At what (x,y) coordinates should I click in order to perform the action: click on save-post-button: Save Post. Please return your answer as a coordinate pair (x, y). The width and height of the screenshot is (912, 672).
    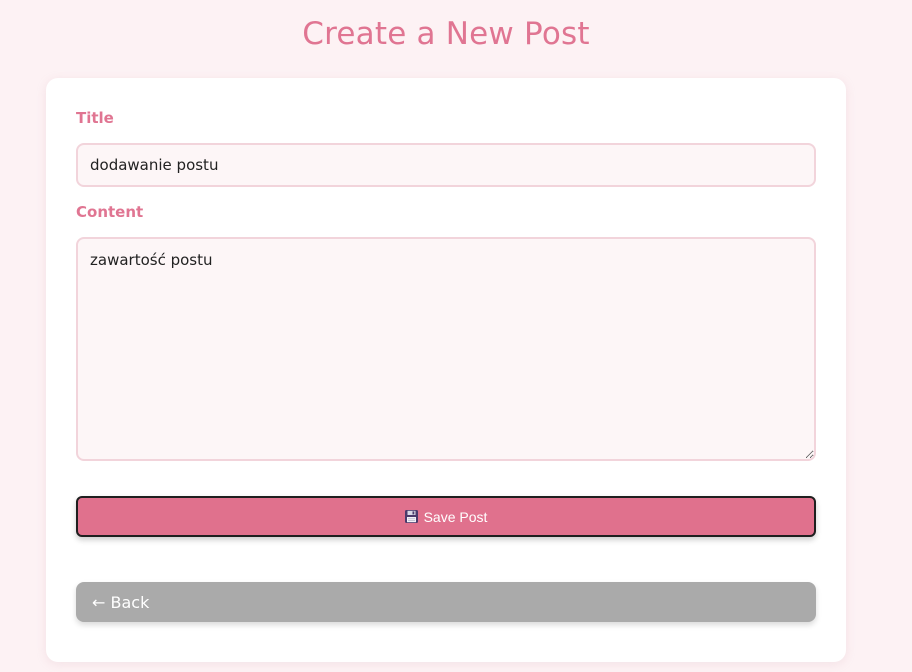
    Looking at the image, I should click on (446, 516).